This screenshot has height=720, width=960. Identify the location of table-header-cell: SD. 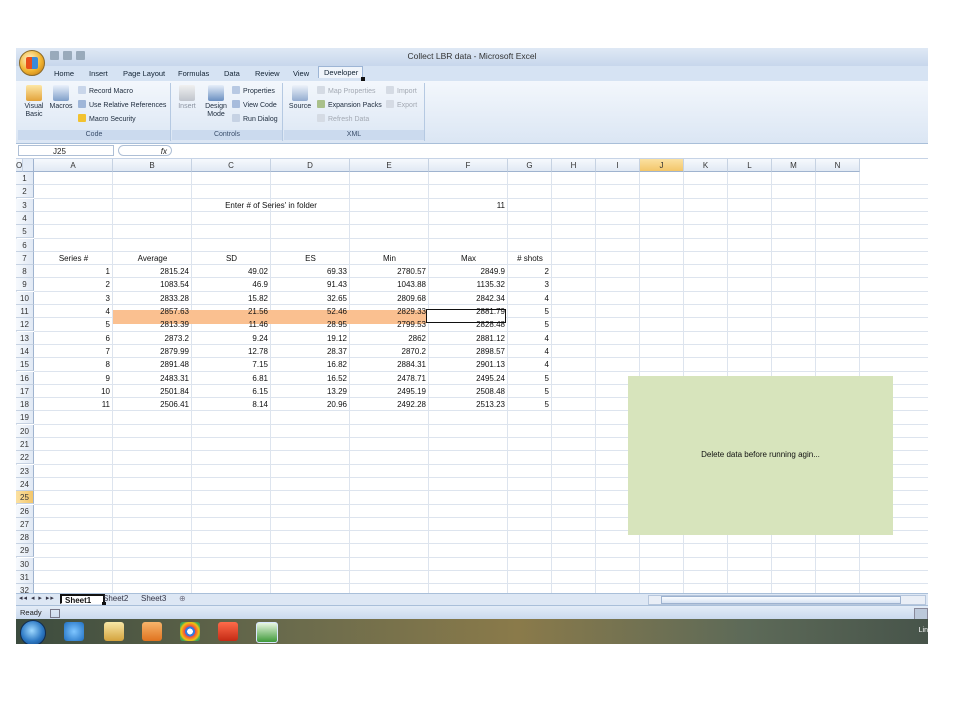
(231, 258).